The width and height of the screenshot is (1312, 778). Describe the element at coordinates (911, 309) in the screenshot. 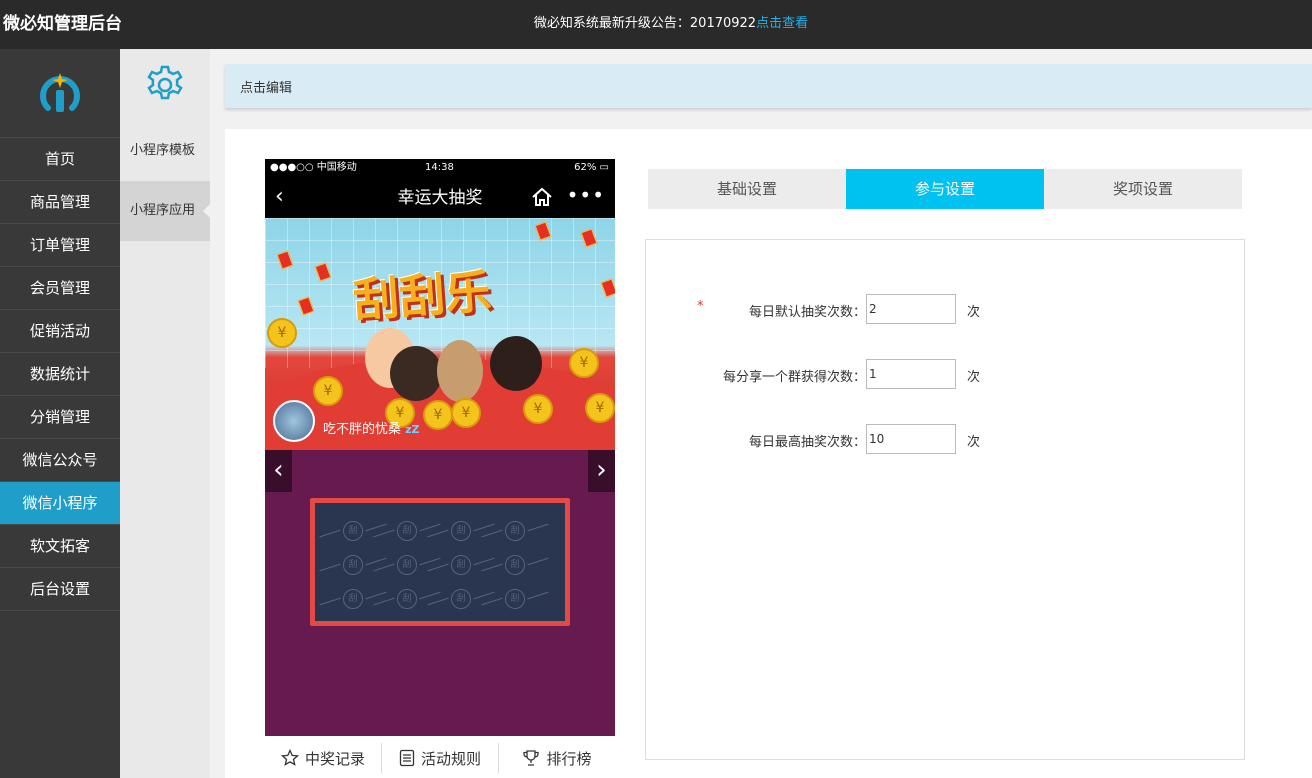

I see `daily-default-draws-input` at that location.